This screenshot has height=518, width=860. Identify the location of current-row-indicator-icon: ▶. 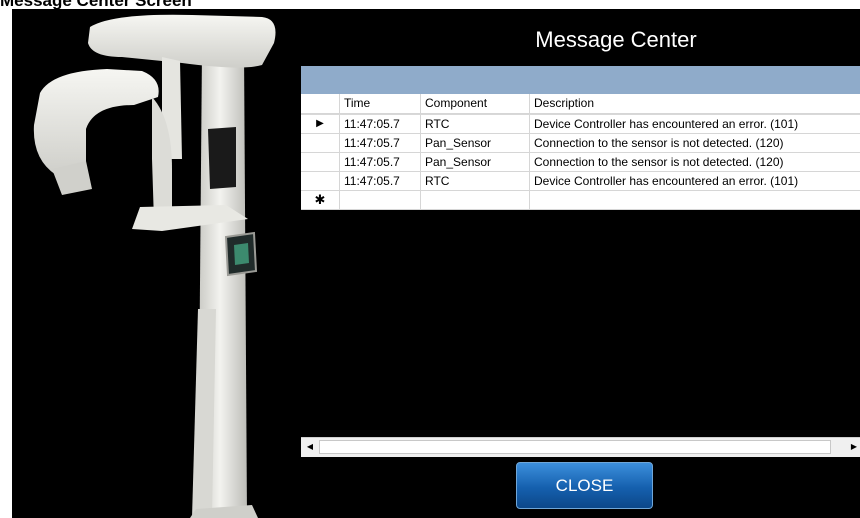
(320, 124).